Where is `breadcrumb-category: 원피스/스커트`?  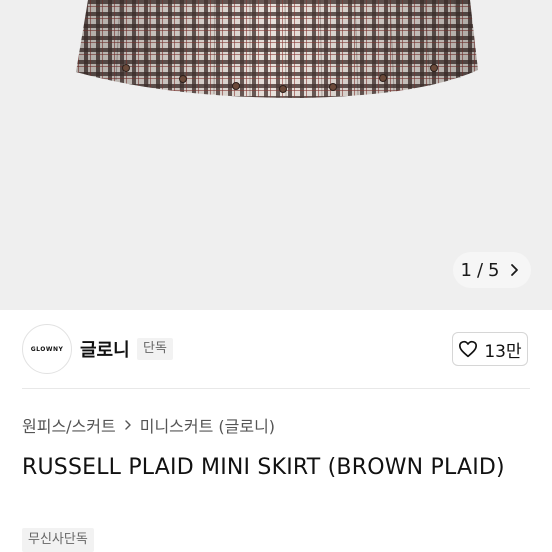 breadcrumb-category: 원피스/스커트 is located at coordinates (69, 425).